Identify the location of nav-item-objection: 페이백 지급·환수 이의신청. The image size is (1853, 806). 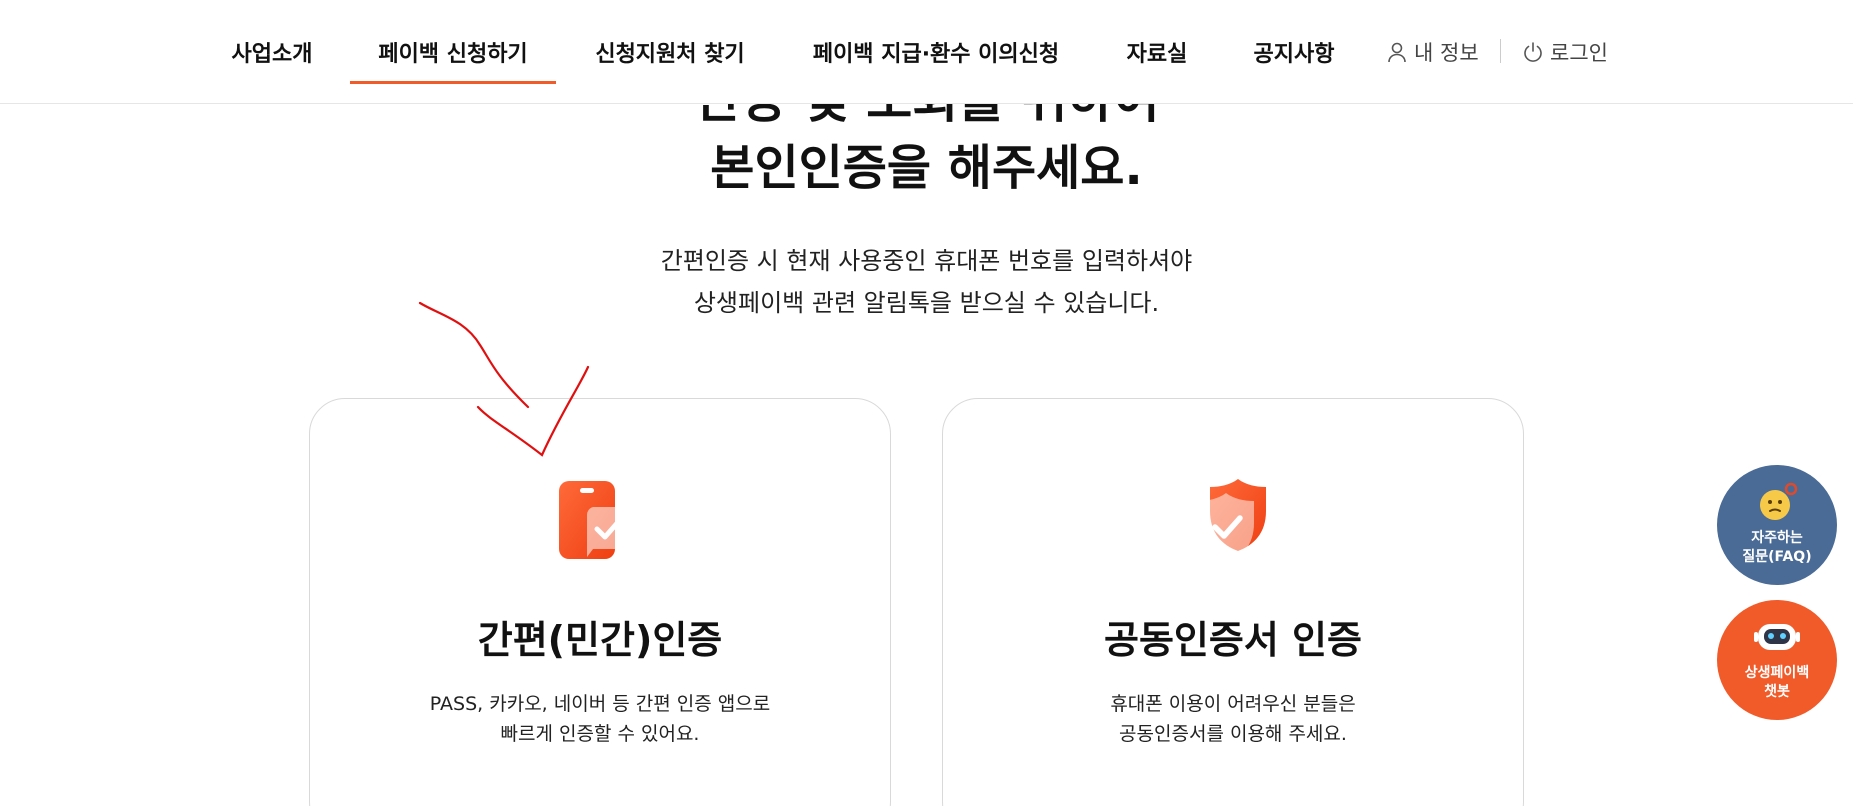
(936, 52).